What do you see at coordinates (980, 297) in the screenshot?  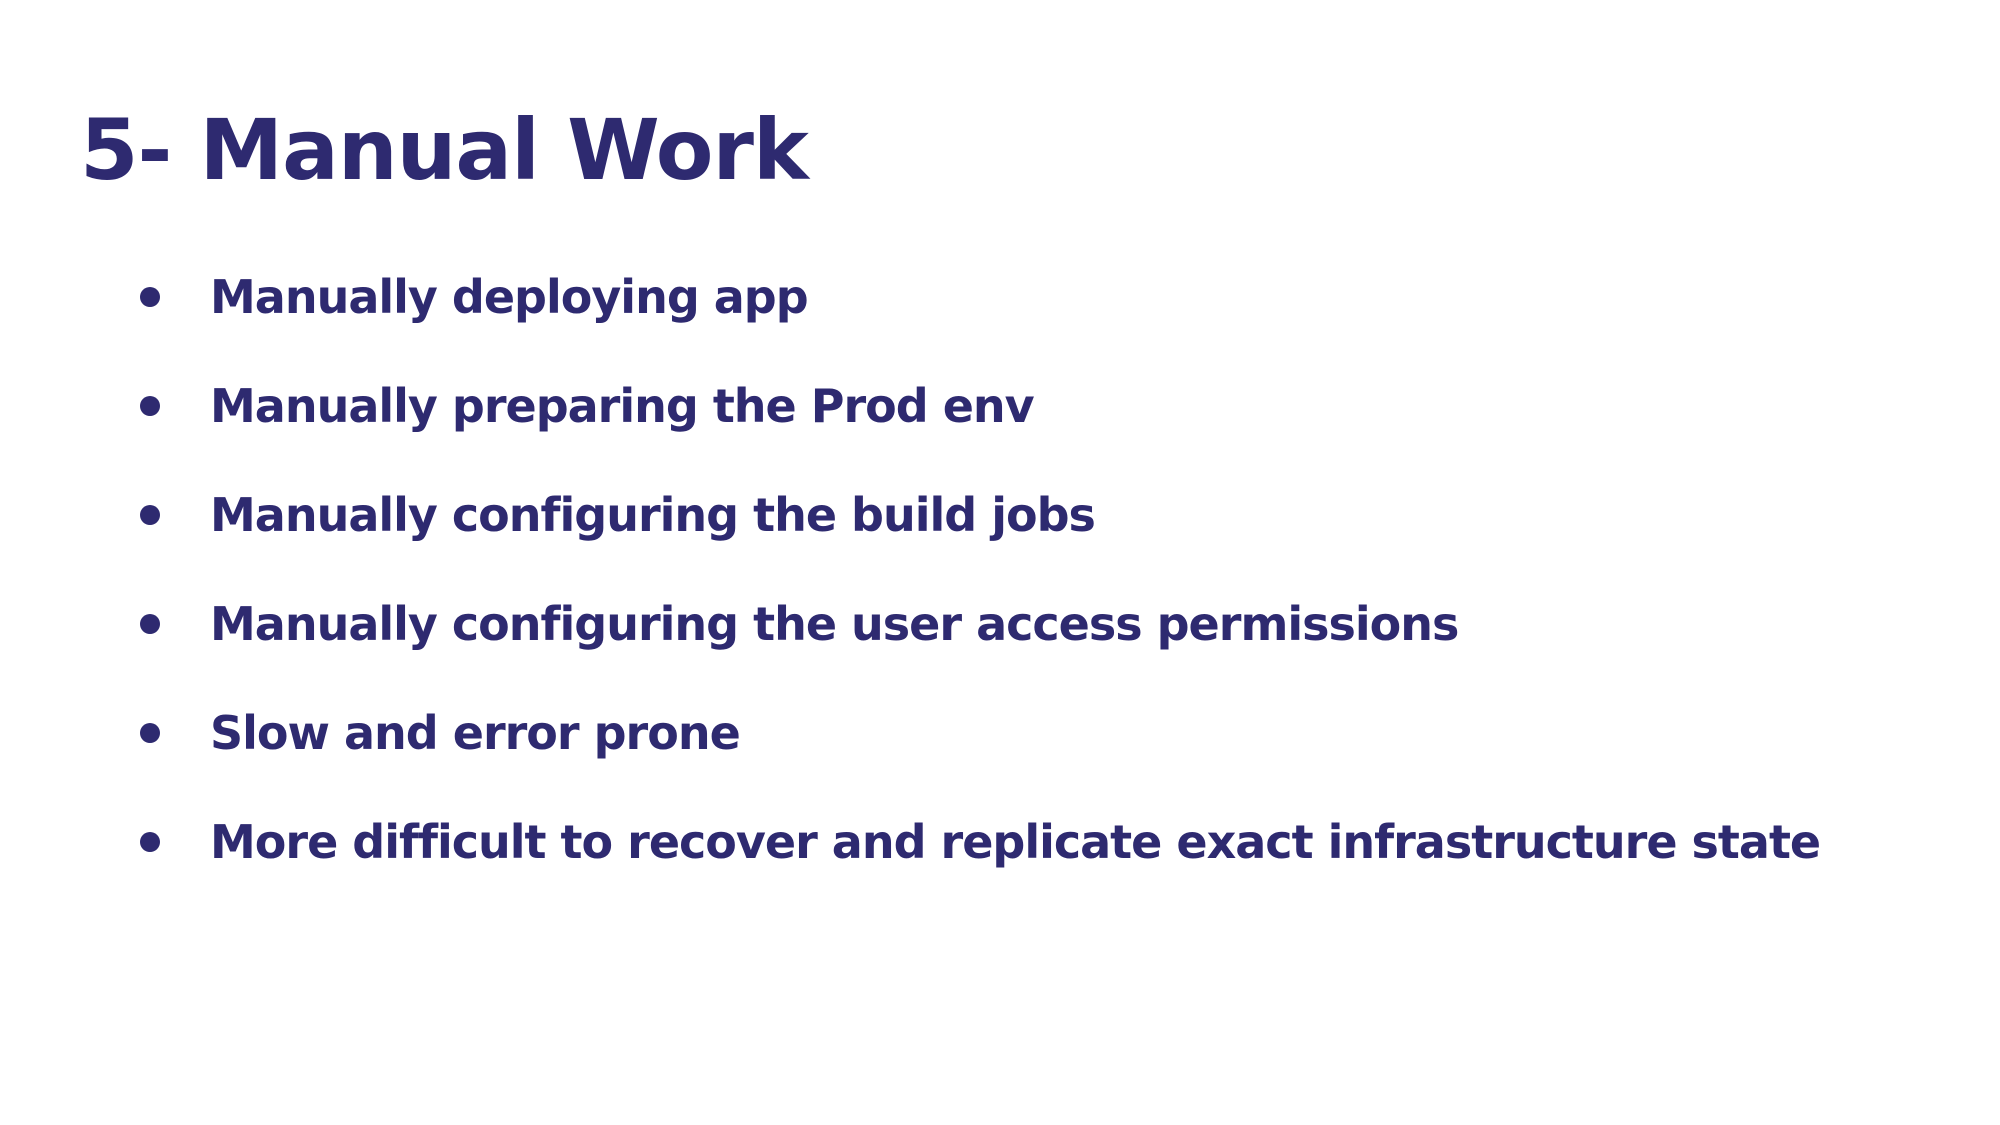 I see `list-item: Manually deploying app` at bounding box center [980, 297].